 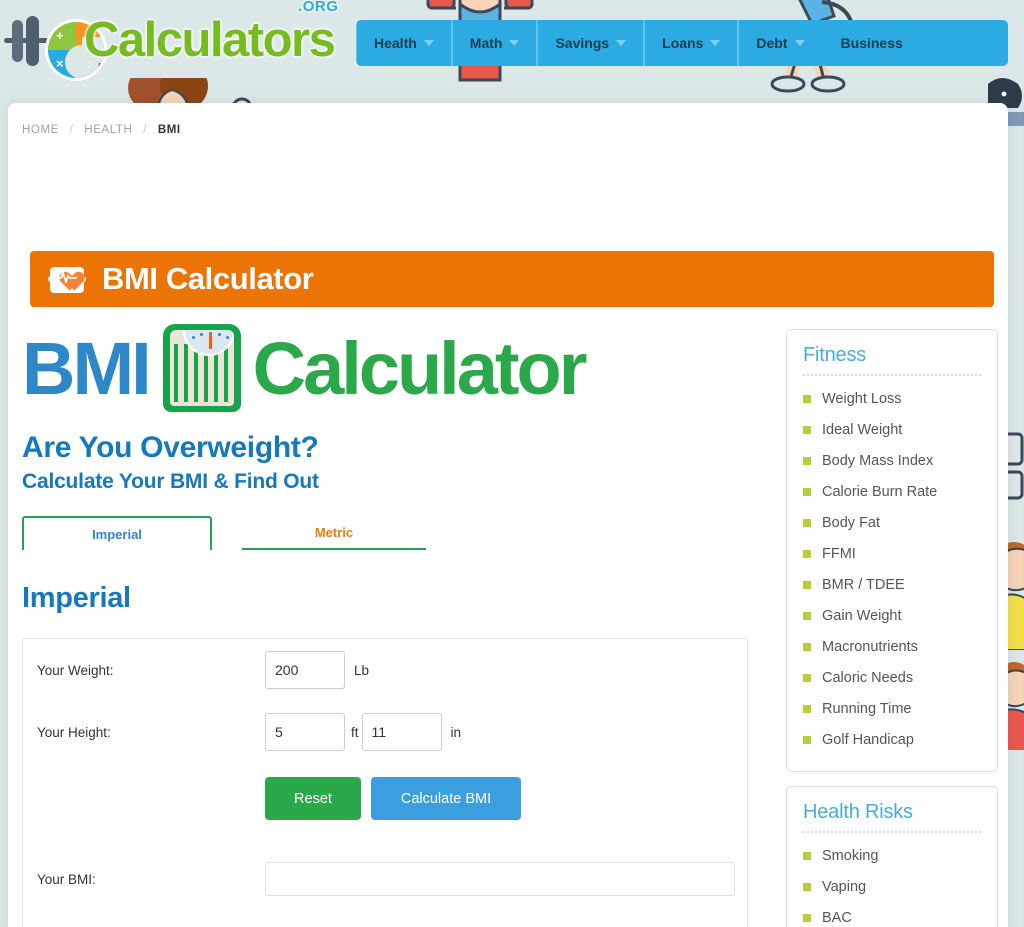 What do you see at coordinates (76, 598) in the screenshot?
I see `form-section-title: Imperial` at bounding box center [76, 598].